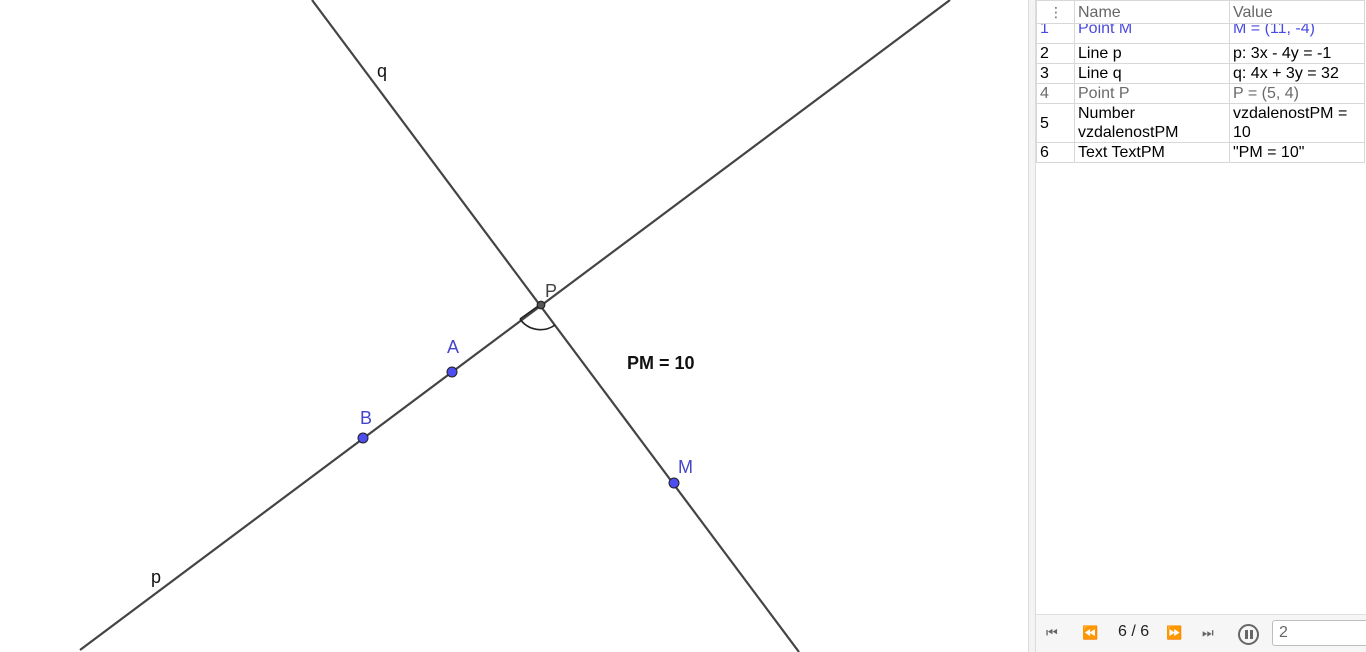 The width and height of the screenshot is (1366, 652). I want to click on row-number: 4, so click(1055, 93).